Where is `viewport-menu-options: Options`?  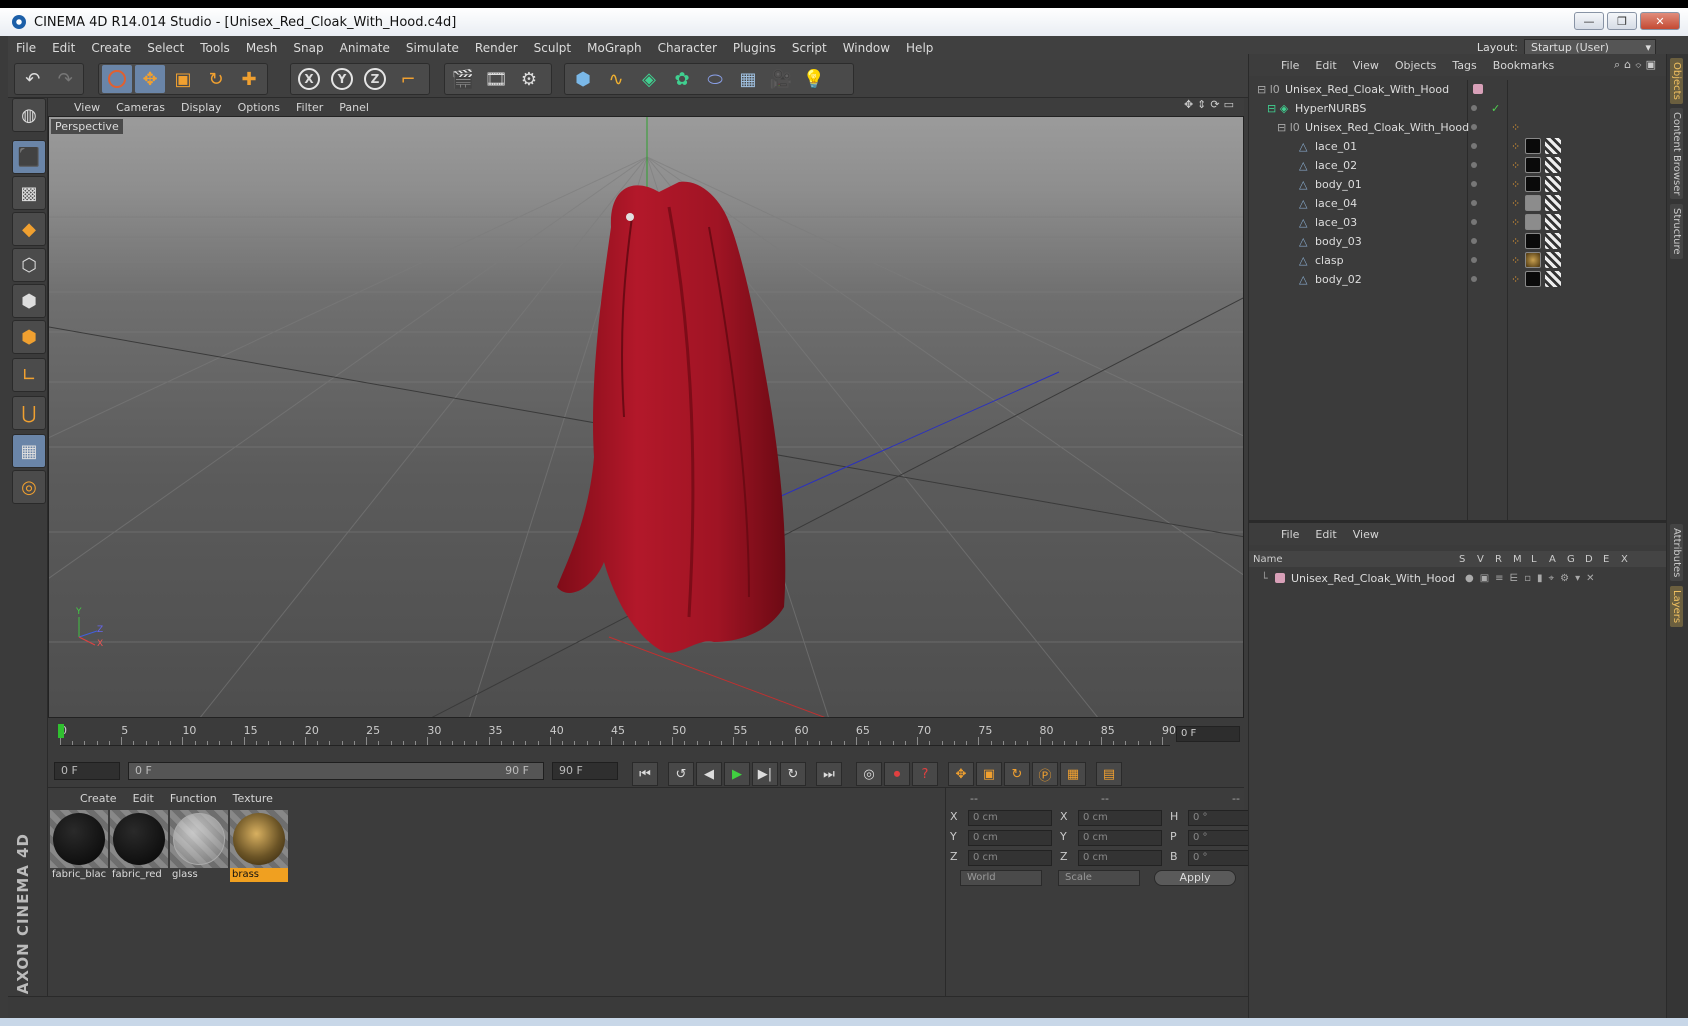 viewport-menu-options: Options is located at coordinates (259, 107).